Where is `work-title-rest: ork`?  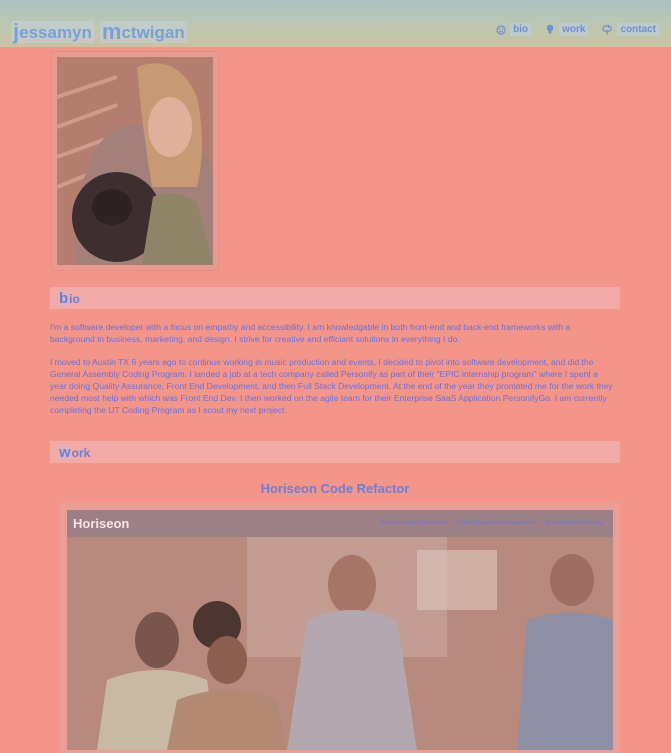 work-title-rest: ork is located at coordinates (81, 452).